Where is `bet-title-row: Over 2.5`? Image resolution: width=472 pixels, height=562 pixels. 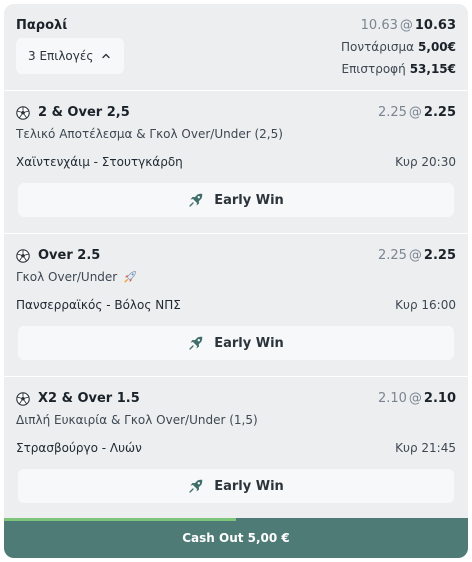 bet-title-row: Over 2.5 is located at coordinates (58, 255).